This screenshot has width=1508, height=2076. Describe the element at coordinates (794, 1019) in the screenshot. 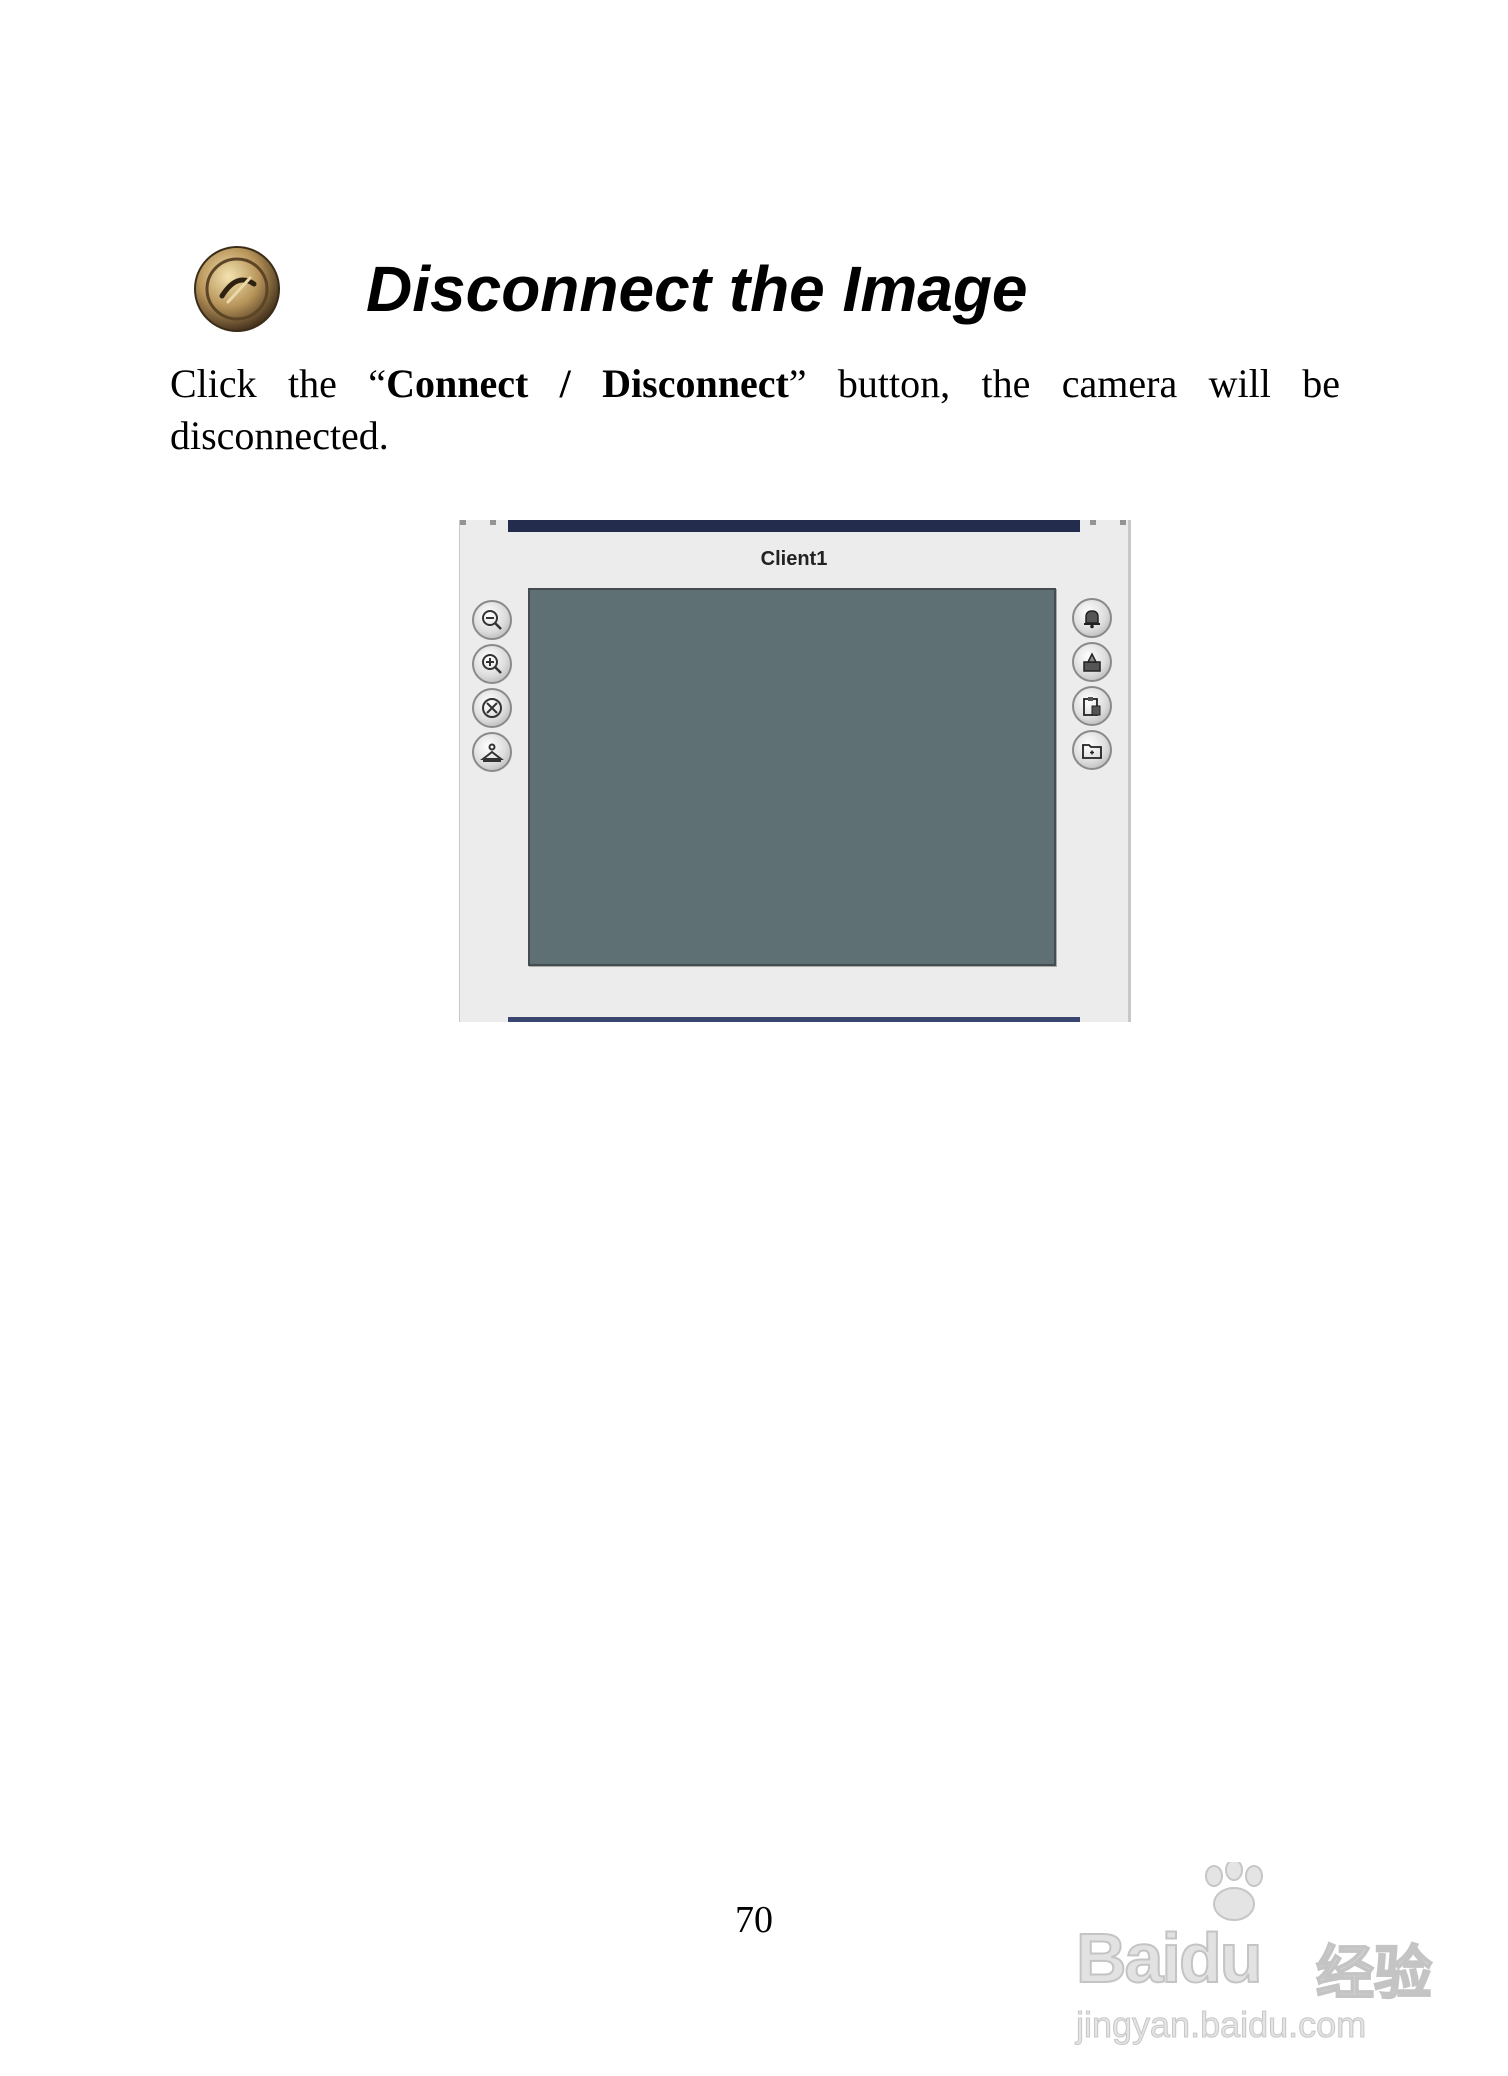

I see `status-bar-strip` at that location.